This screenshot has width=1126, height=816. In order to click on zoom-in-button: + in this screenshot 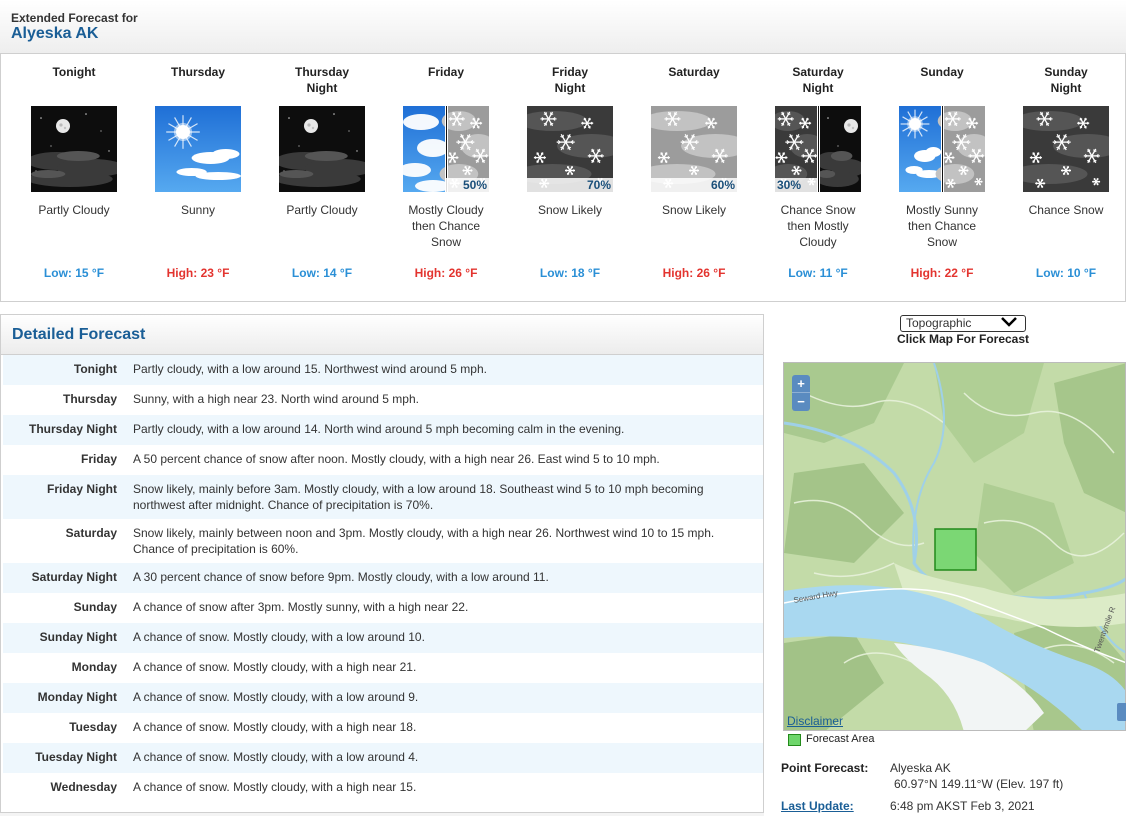, I will do `click(801, 384)`.